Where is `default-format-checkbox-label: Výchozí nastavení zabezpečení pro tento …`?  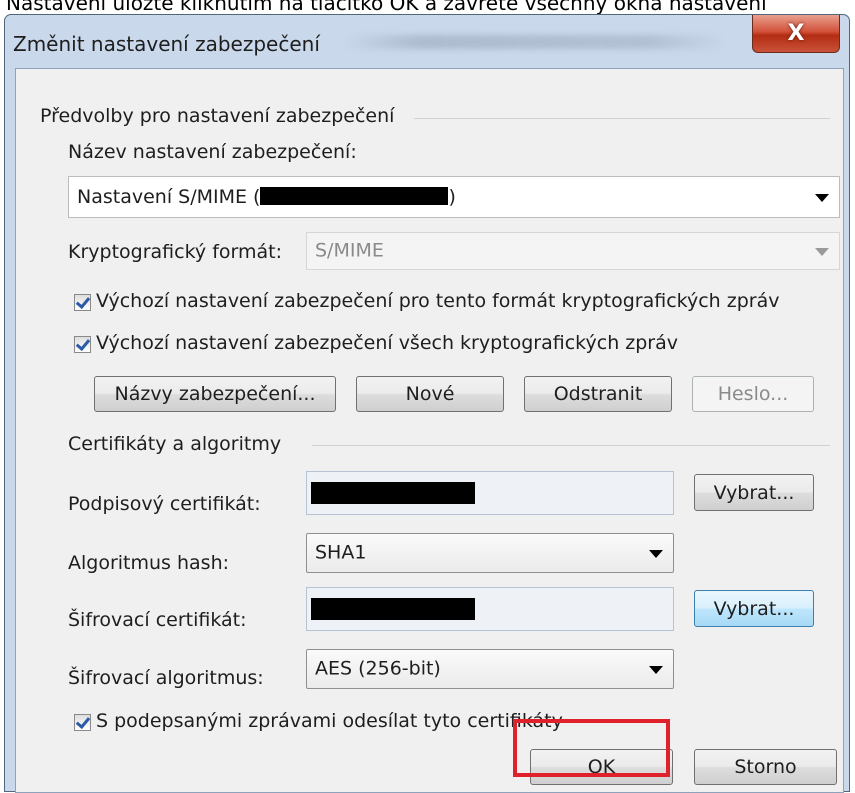
default-format-checkbox-label: Výchozí nastavení zabezpečení pro tento … is located at coordinates (438, 301).